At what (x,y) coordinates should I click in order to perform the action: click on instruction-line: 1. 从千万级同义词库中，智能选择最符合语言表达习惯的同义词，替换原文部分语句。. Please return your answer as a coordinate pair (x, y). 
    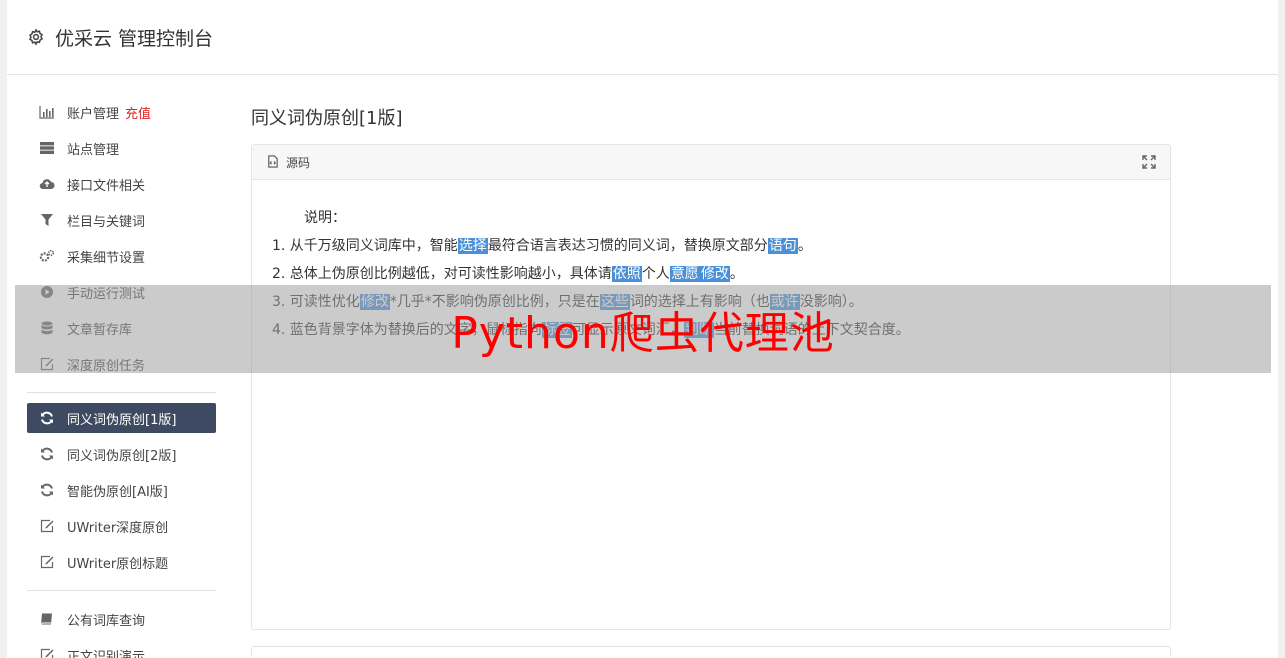
    Looking at the image, I should click on (711, 246).